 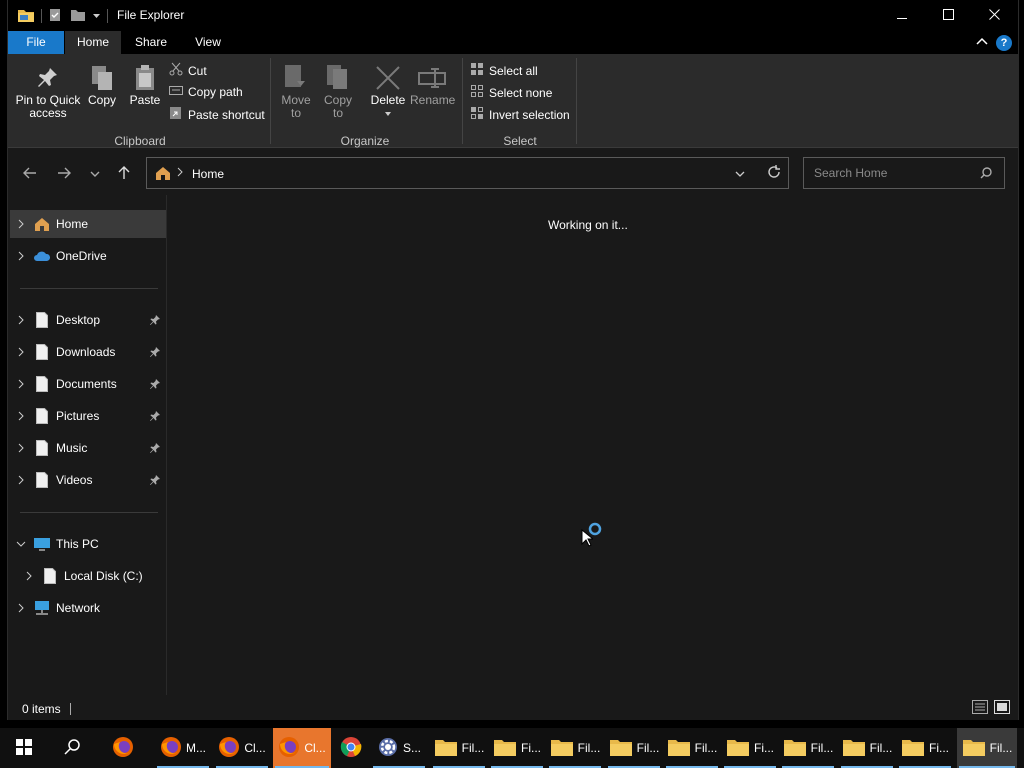 I want to click on nav-label-onedrive: OneDrive, so click(x=81, y=256).